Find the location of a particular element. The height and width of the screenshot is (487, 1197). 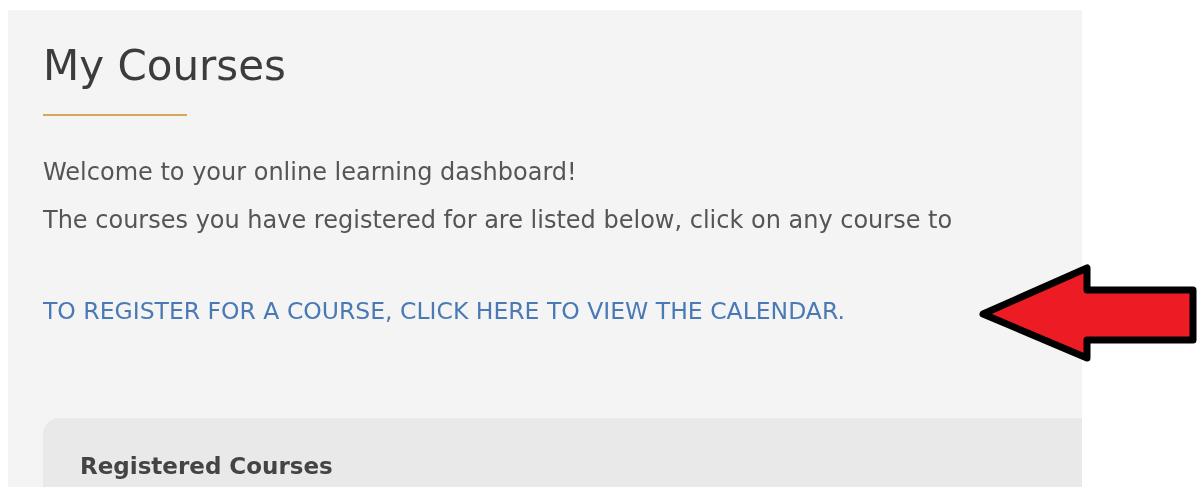

registered-courses-heading: Registered Courses is located at coordinates (206, 466).